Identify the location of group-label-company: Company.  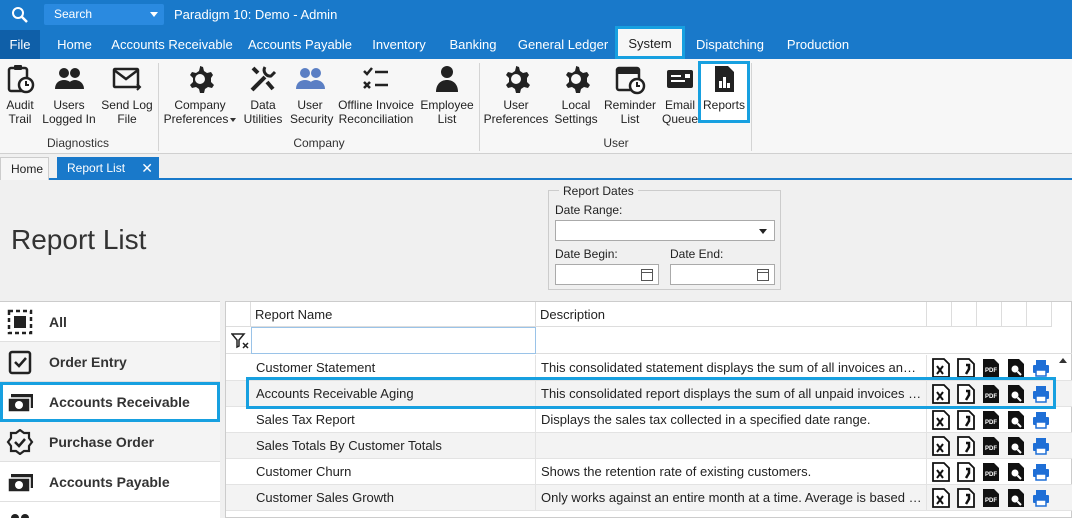
(319, 143).